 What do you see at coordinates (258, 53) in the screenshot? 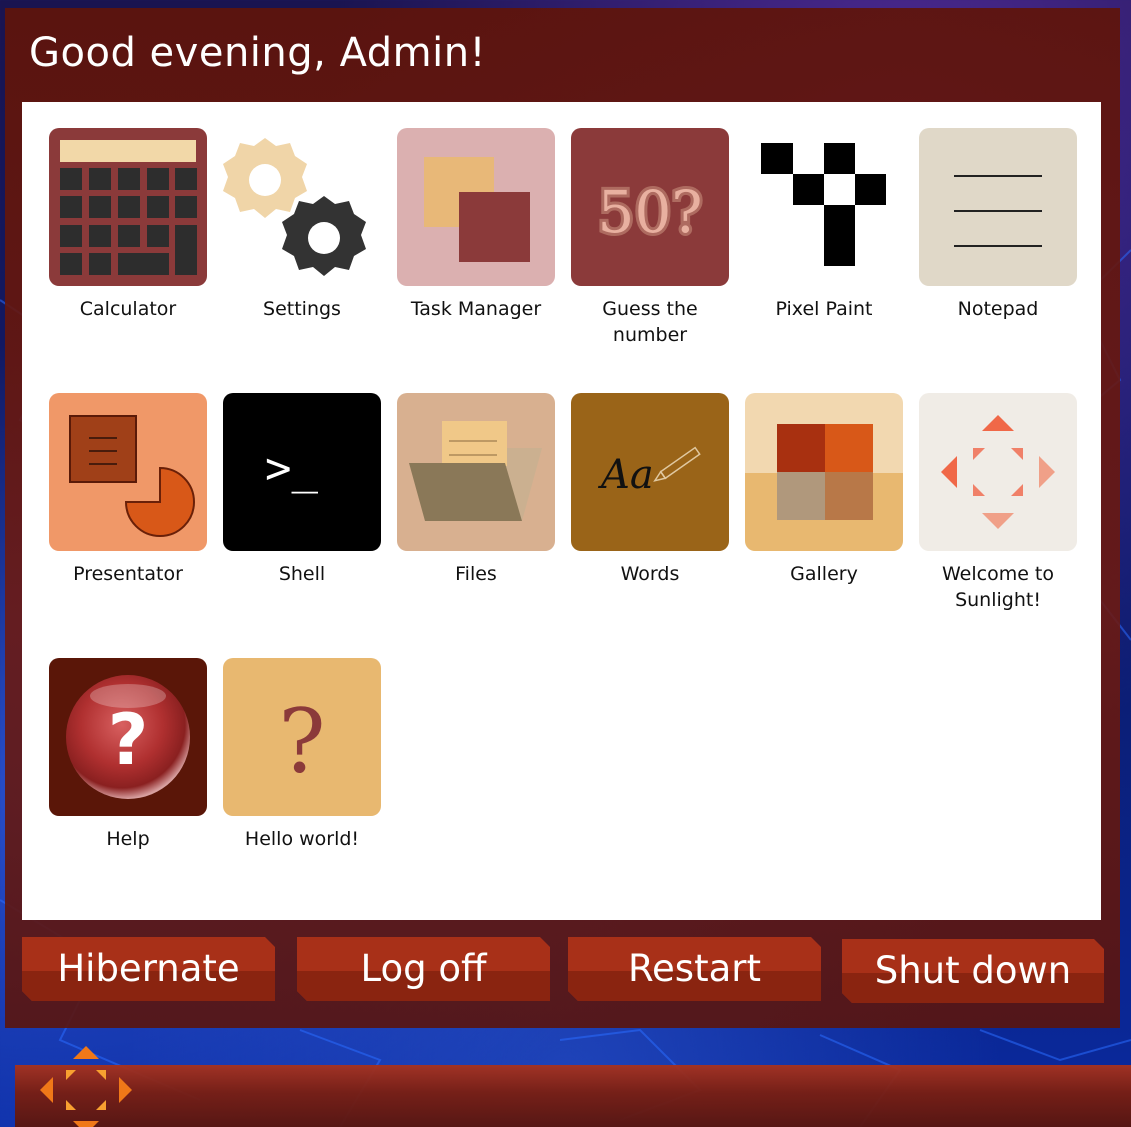
I see `greeting-title: Good evening, Admin!` at bounding box center [258, 53].